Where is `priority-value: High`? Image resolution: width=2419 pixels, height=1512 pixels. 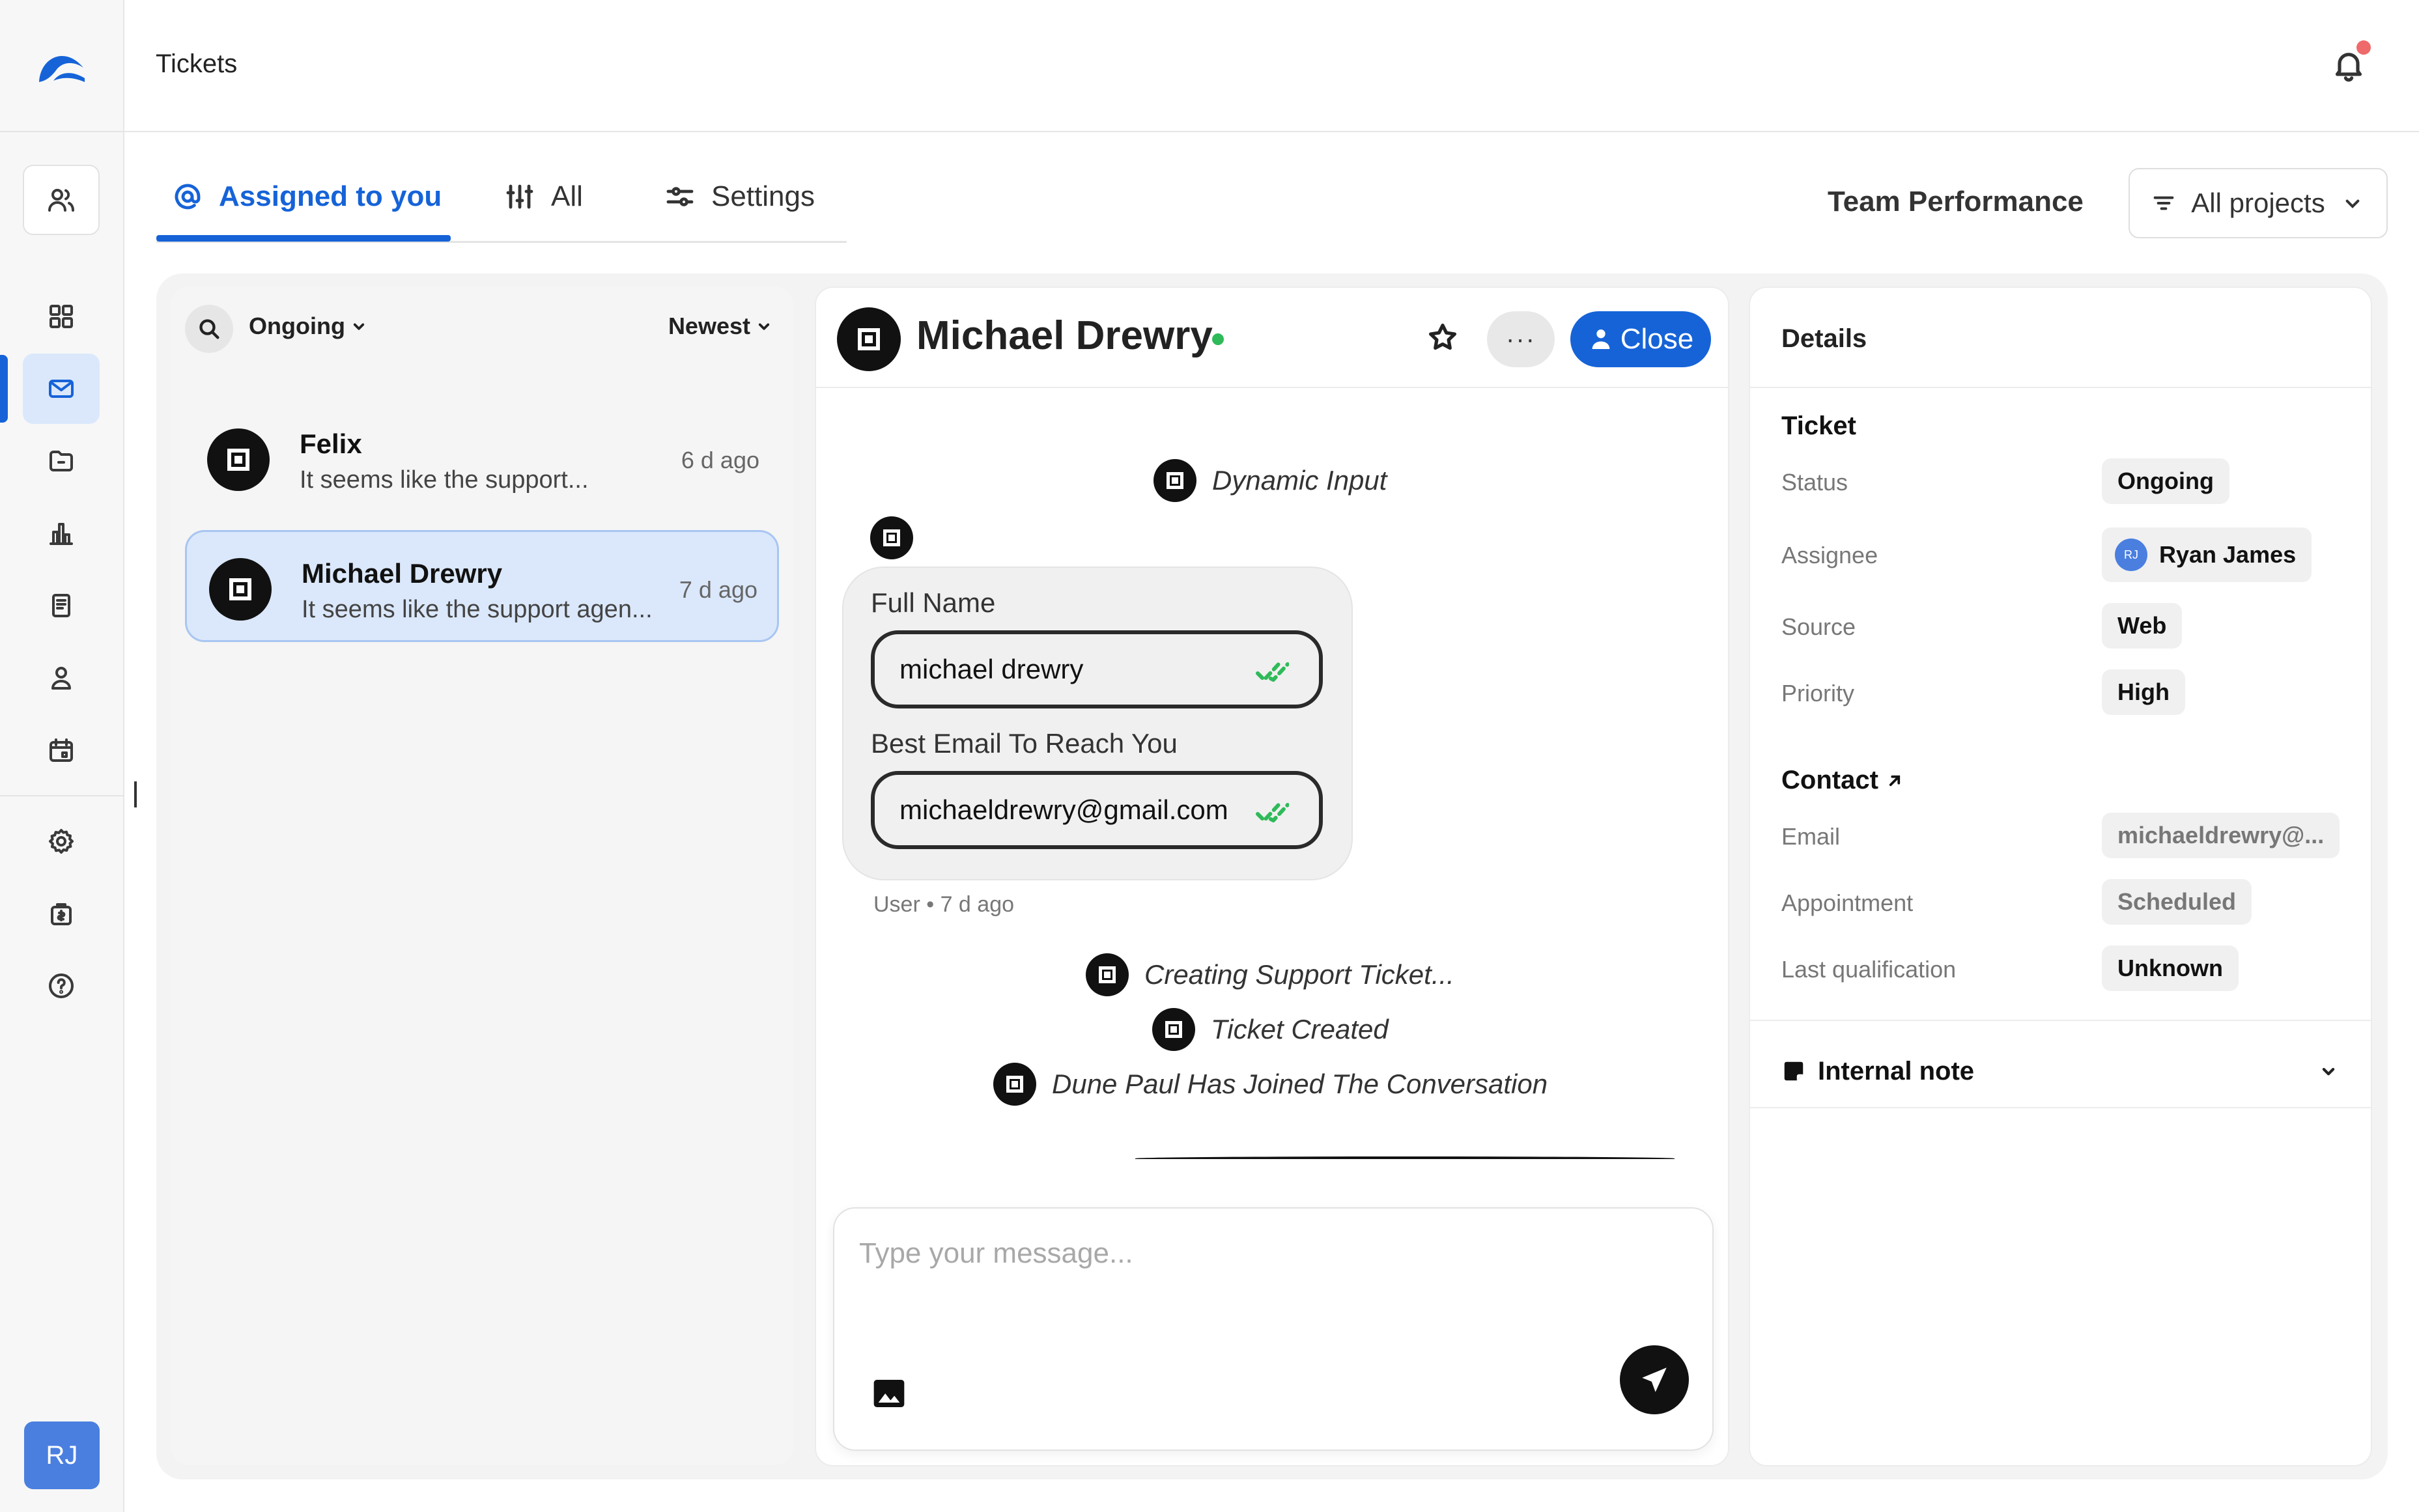 priority-value: High is located at coordinates (2143, 692).